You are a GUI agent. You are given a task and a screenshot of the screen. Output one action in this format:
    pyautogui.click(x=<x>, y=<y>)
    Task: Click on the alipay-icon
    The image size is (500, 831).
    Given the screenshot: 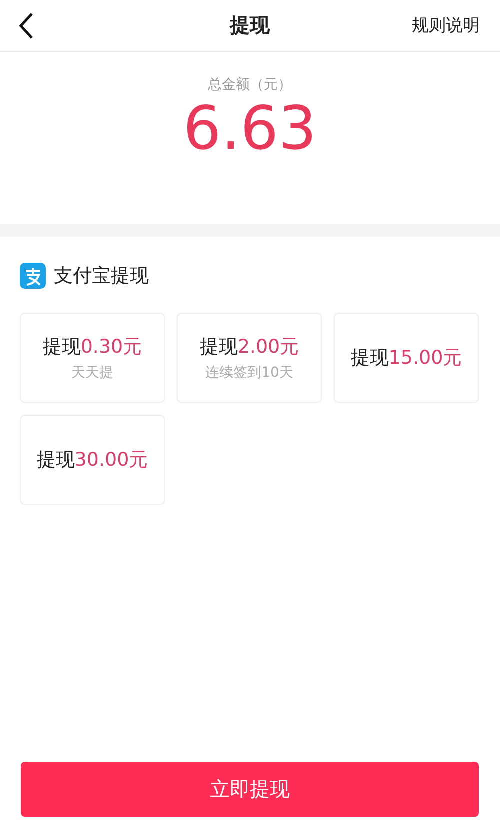 What is the action you would take?
    pyautogui.click(x=33, y=276)
    